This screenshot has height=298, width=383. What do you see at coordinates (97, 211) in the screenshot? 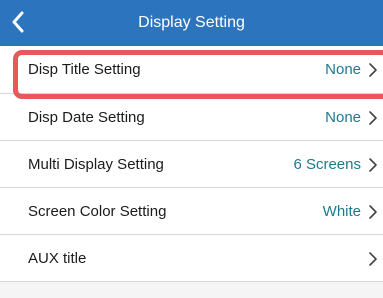
I see `setting-label: Screen Color Setting` at bounding box center [97, 211].